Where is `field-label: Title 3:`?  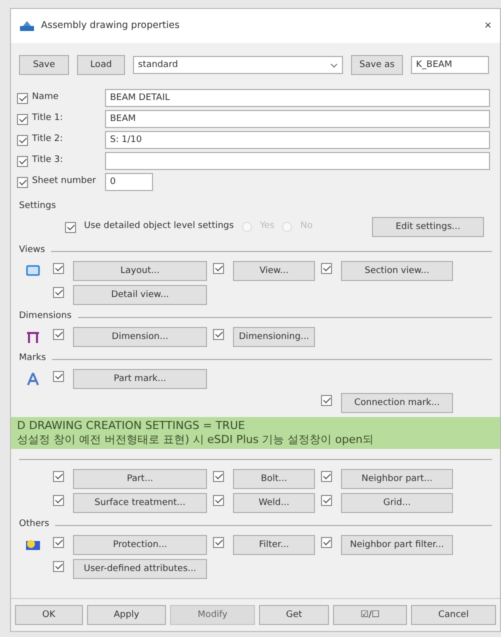 field-label: Title 3: is located at coordinates (47, 161).